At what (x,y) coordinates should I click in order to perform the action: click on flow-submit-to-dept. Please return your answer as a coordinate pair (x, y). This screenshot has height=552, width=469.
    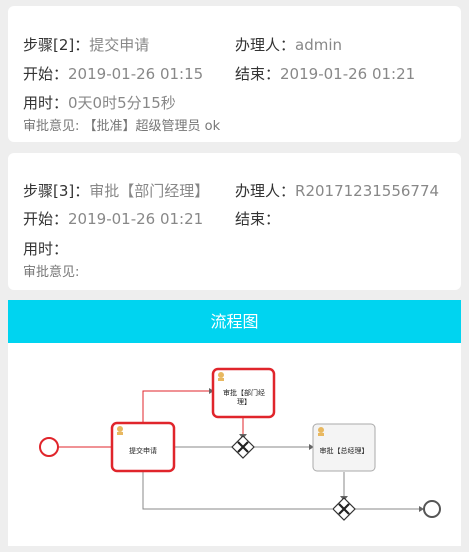
    Looking at the image, I should click on (177, 408).